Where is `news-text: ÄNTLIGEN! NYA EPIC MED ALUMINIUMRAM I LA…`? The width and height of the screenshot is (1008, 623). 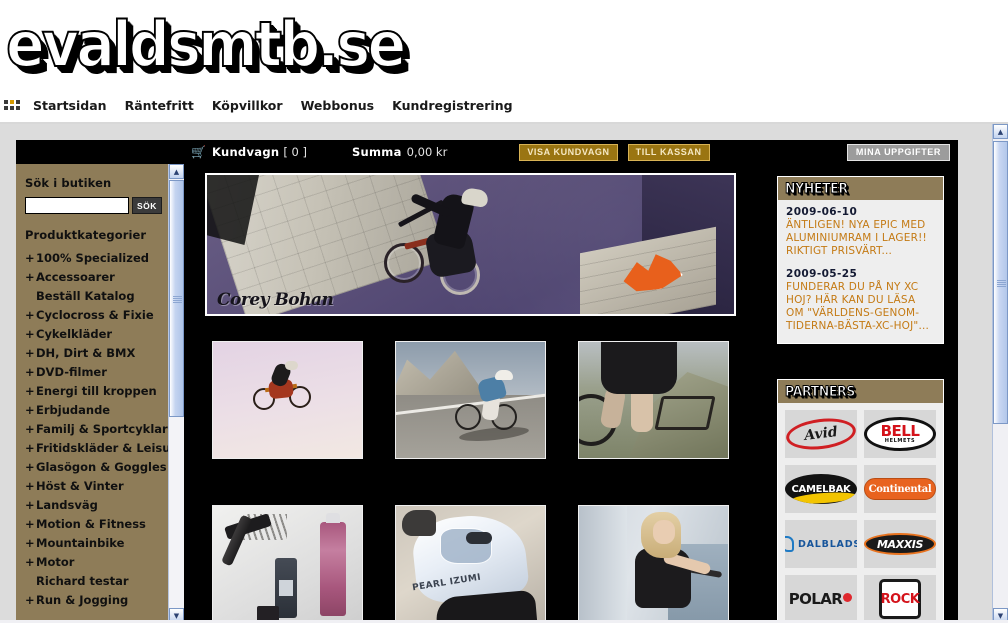
news-text: ÄNTLIGEN! NYA EPIC MED ALUMINIUMRAM I LA… is located at coordinates (860, 238).